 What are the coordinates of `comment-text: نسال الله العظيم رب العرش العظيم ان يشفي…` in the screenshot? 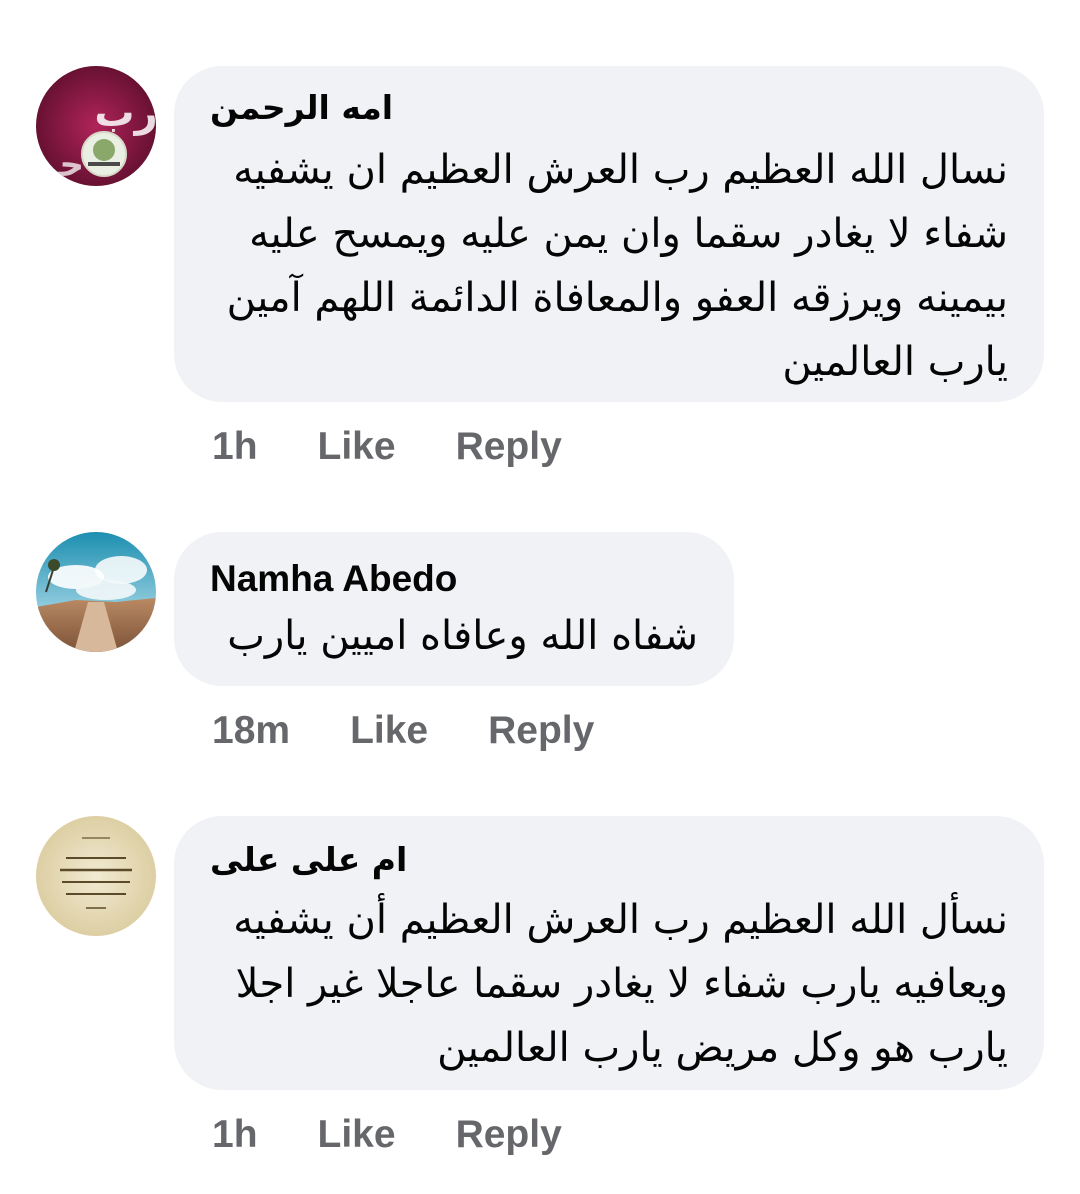 It's located at (617, 266).